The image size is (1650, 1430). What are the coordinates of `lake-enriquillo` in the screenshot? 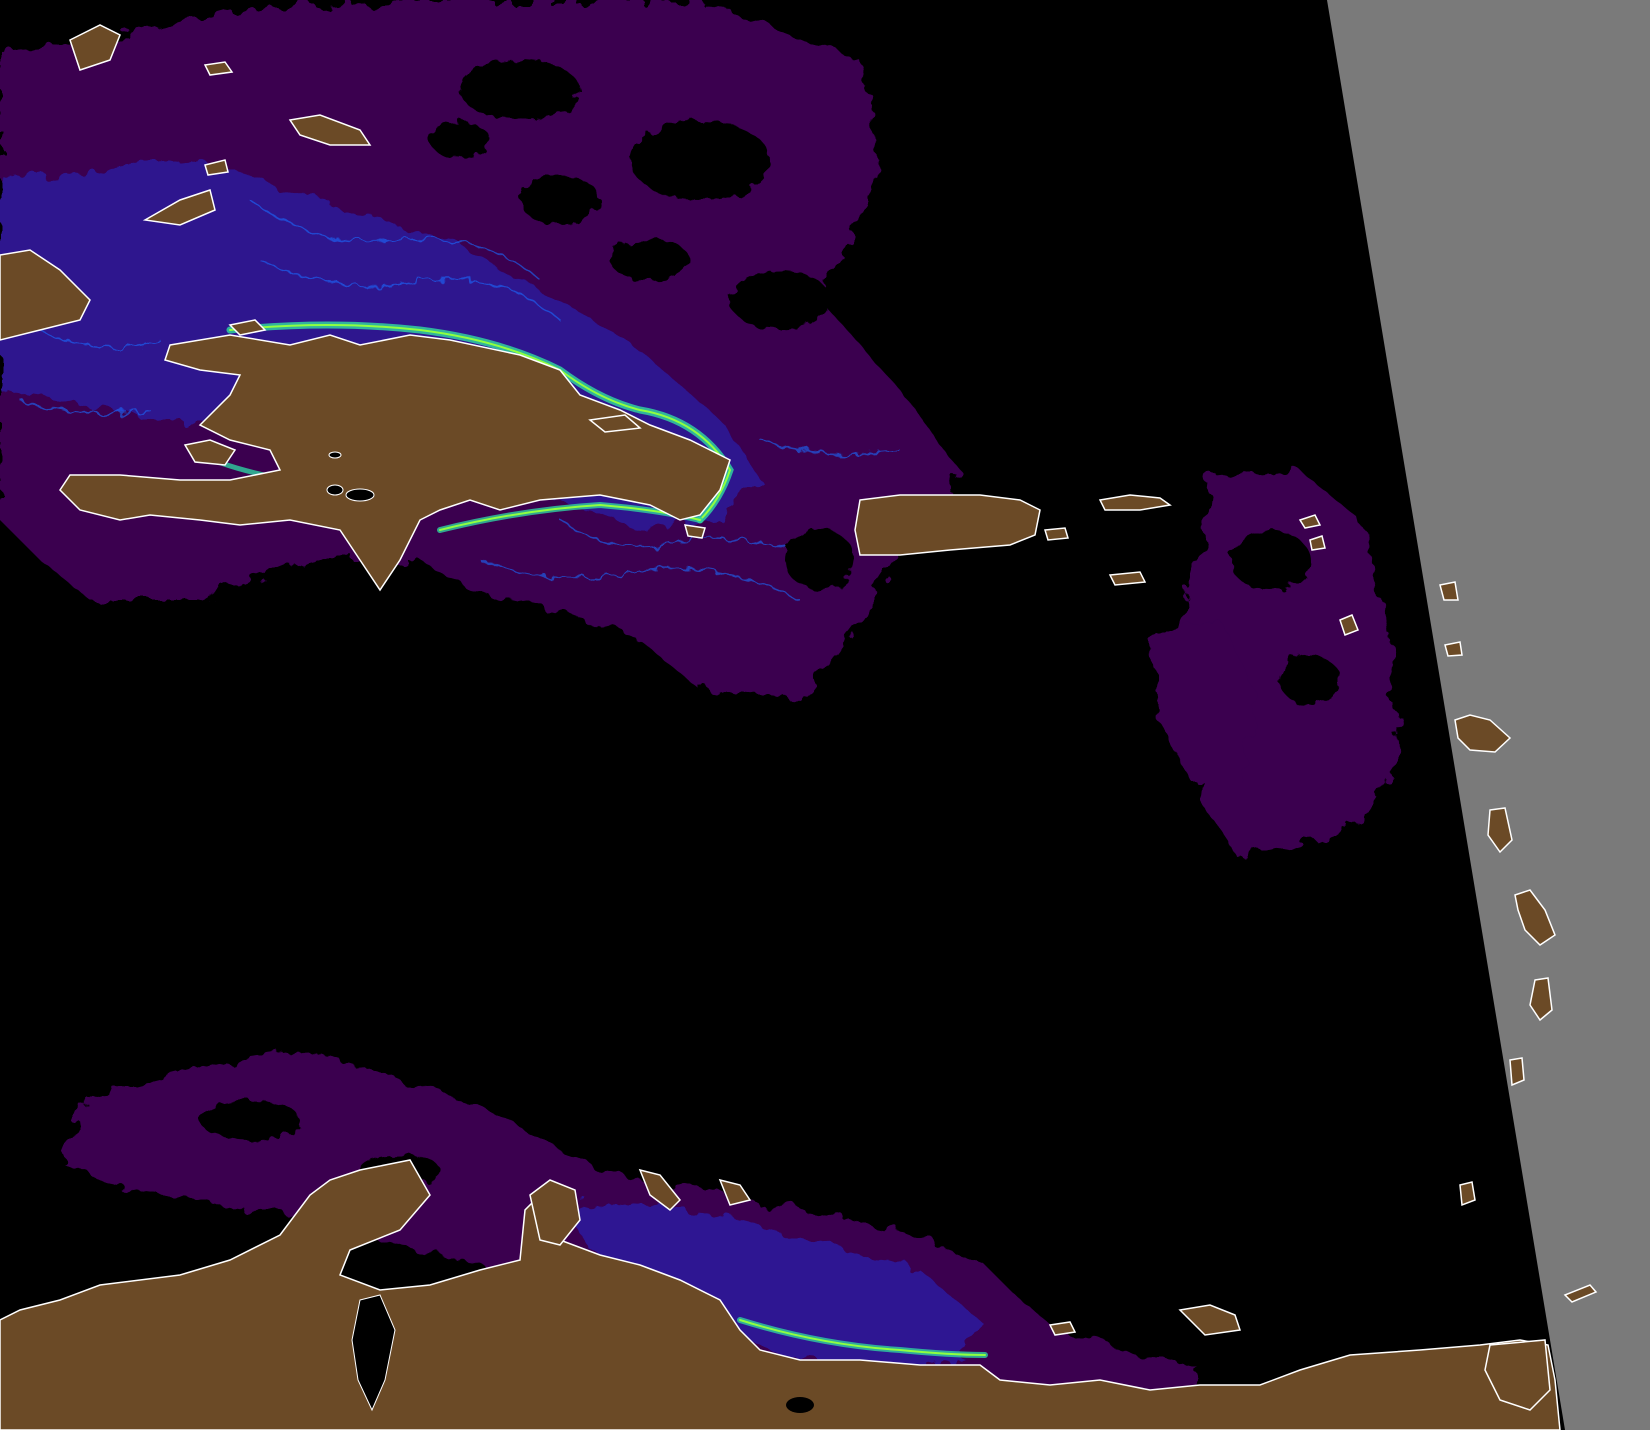 It's located at (360, 495).